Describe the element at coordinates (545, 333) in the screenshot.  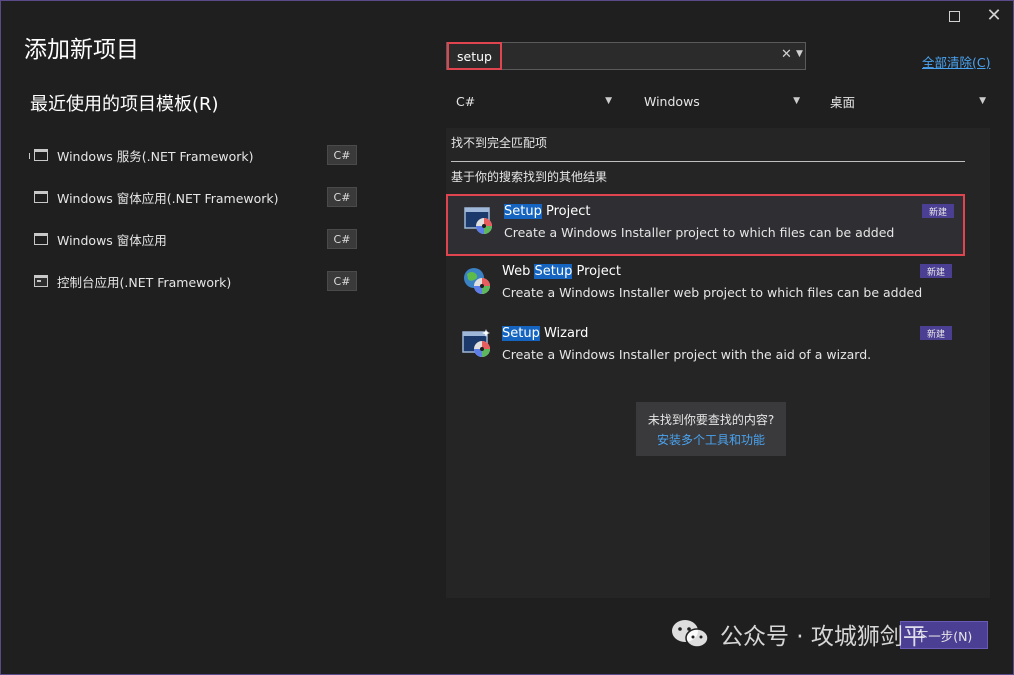
I see `result-name: Setup Wizard` at that location.